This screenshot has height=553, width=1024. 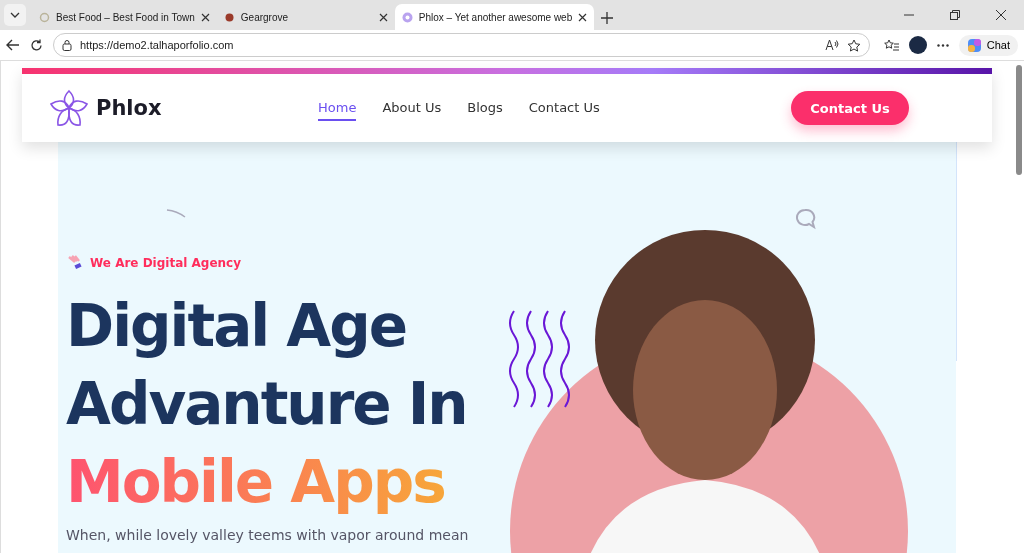 I want to click on scrollbar-thumb, so click(x=1019, y=120).